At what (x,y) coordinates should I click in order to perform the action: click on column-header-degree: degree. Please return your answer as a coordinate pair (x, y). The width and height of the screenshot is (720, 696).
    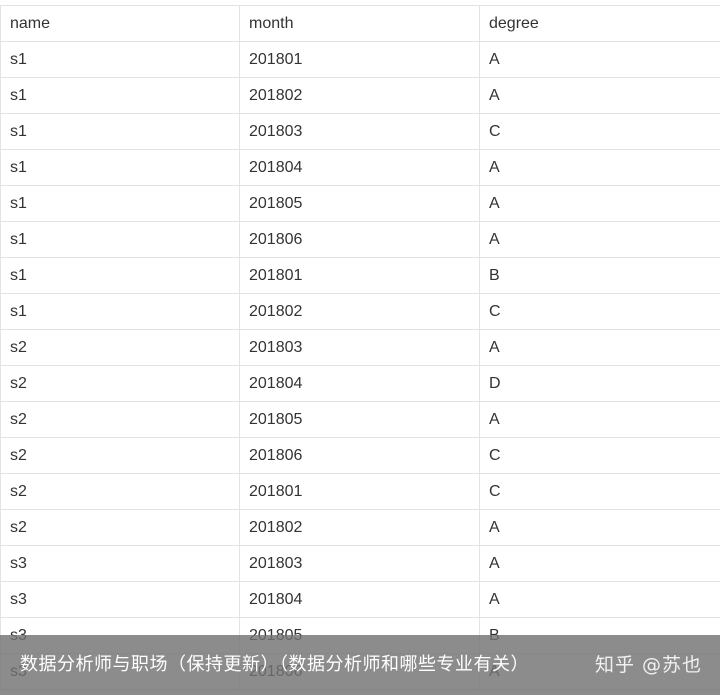
    Looking at the image, I should click on (600, 24).